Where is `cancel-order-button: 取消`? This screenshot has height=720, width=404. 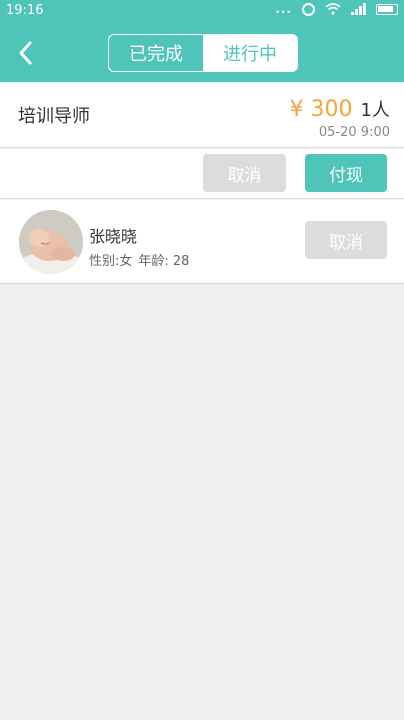 cancel-order-button: 取消 is located at coordinates (244, 173).